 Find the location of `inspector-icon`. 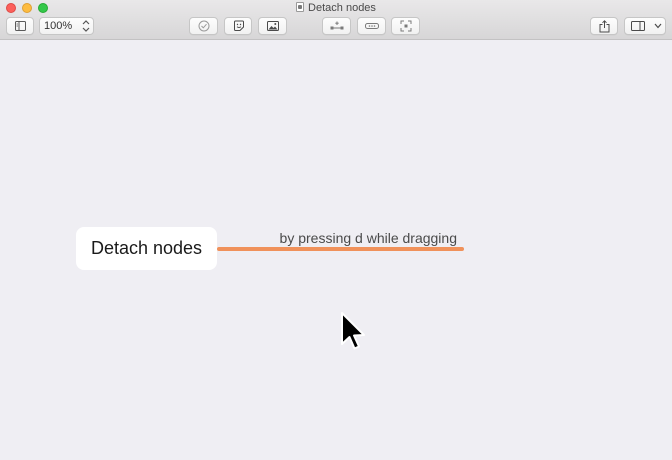

inspector-icon is located at coordinates (638, 26).